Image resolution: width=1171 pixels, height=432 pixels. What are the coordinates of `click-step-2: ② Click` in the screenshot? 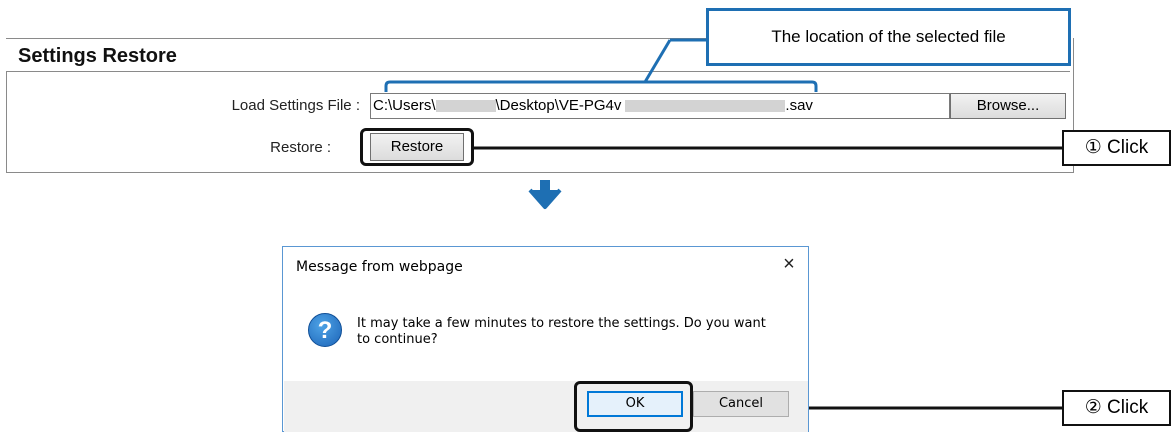 It's located at (1116, 408).